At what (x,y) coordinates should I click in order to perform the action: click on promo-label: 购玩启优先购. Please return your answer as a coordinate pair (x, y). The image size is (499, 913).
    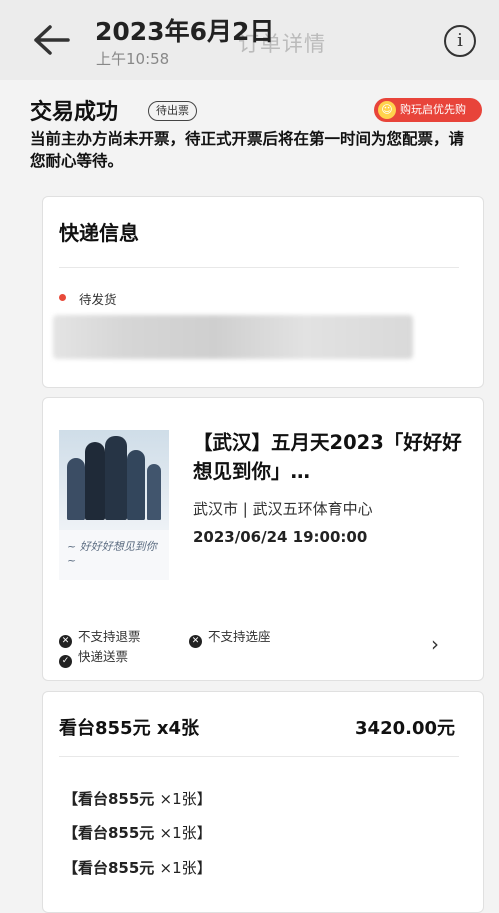
    Looking at the image, I should click on (433, 109).